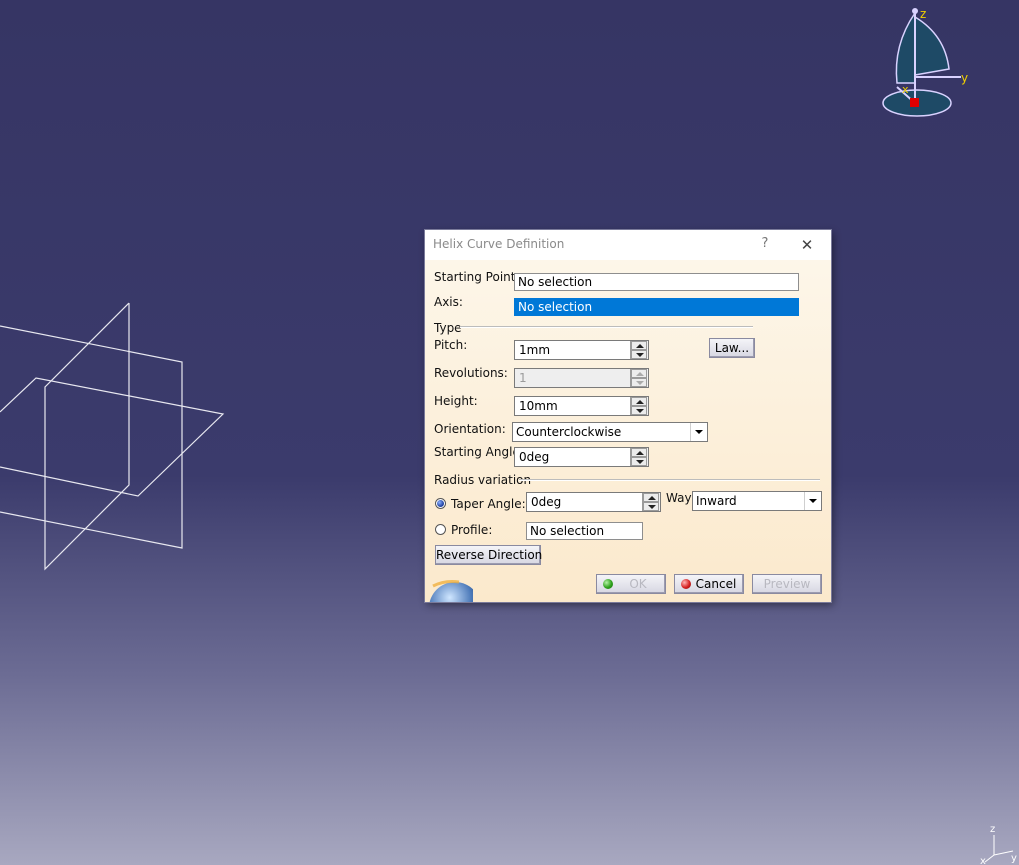 The image size is (1019, 865). Describe the element at coordinates (456, 401) in the screenshot. I see `height-label: Height:` at that location.